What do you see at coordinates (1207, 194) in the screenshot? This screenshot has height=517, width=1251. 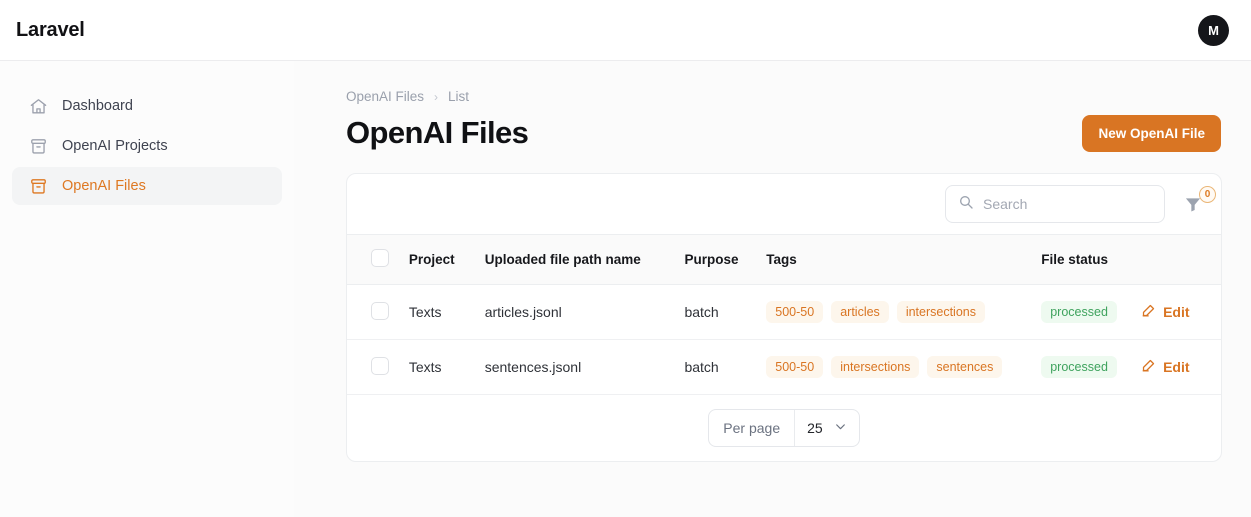 I see `filter-count-badge: 0` at bounding box center [1207, 194].